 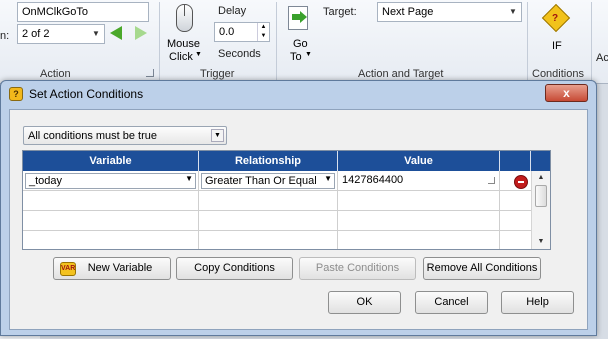 I want to click on remove-row-icon, so click(x=521, y=182).